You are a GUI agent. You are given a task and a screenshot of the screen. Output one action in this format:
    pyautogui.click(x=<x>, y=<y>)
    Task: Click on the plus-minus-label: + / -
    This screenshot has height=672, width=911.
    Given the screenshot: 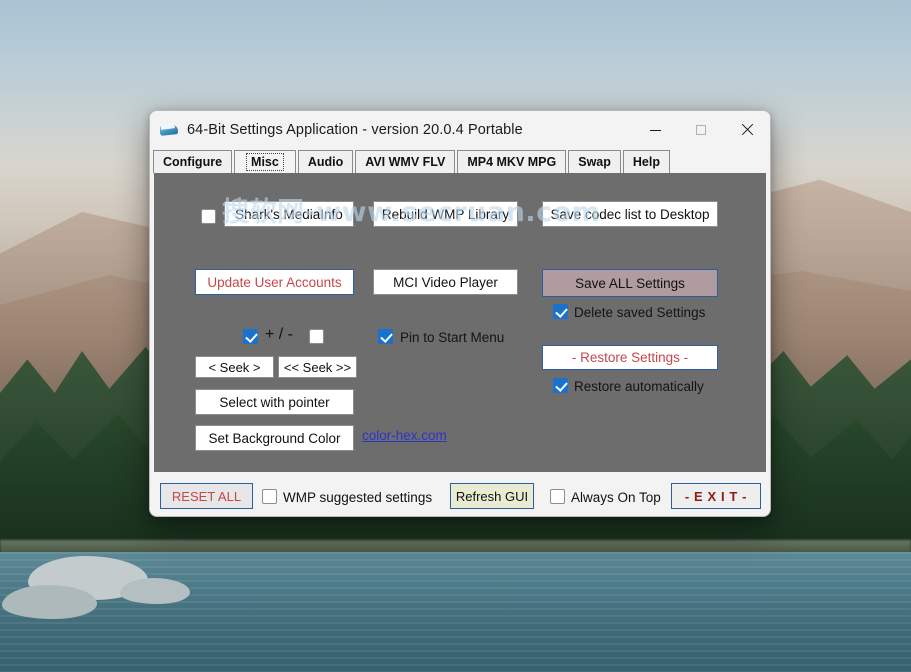 What is the action you would take?
    pyautogui.click(x=279, y=334)
    